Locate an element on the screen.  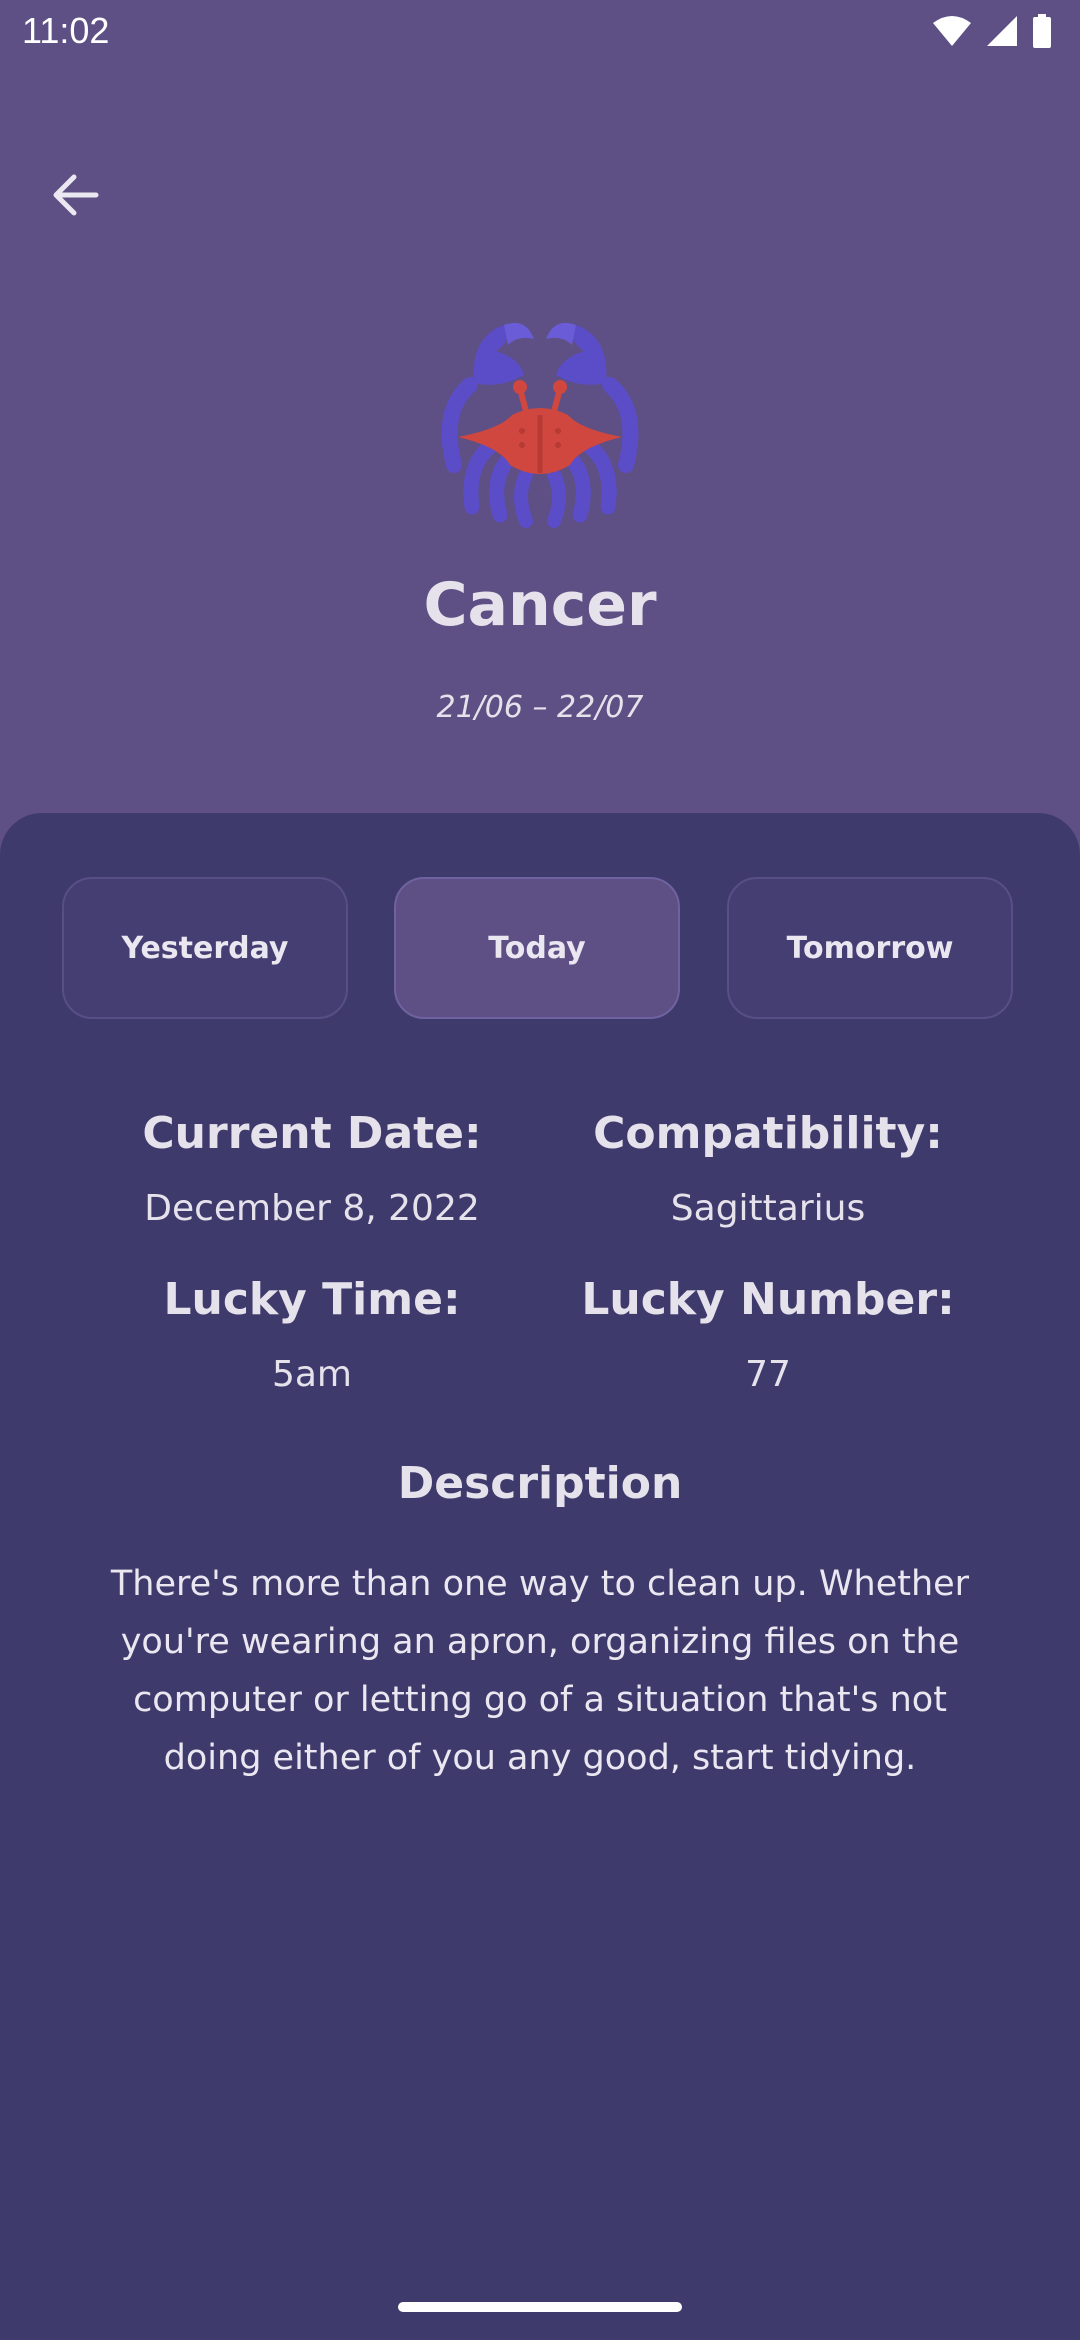
sign-dates: 21/06 – 22/07 is located at coordinates (540, 707).